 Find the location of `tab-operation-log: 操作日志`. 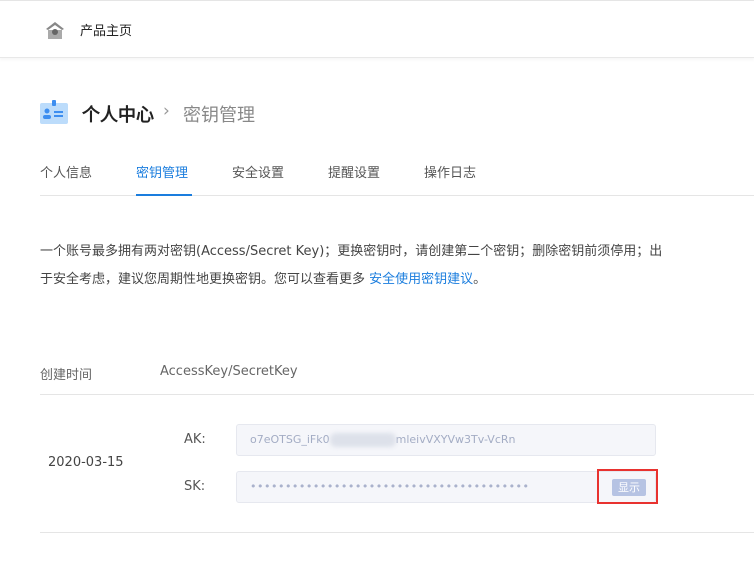

tab-operation-log: 操作日志 is located at coordinates (450, 171).